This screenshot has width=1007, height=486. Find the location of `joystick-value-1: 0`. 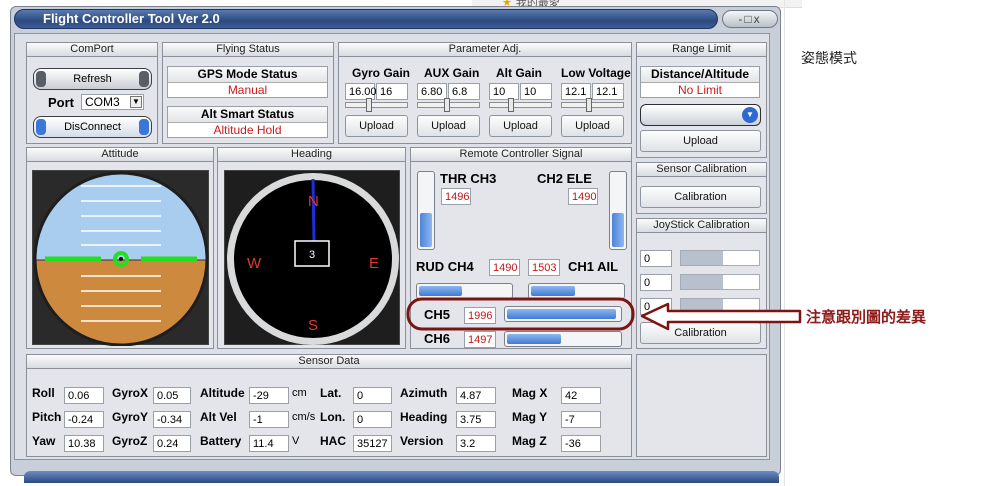

joystick-value-1: 0 is located at coordinates (656, 258).